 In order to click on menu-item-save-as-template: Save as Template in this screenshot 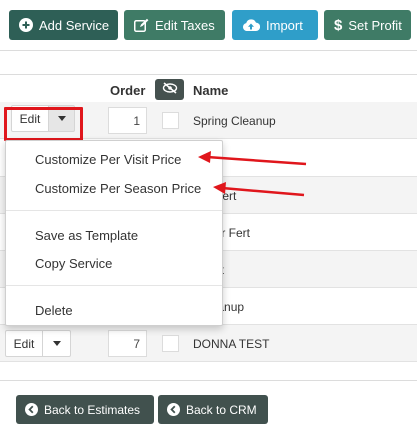, I will do `click(114, 235)`.